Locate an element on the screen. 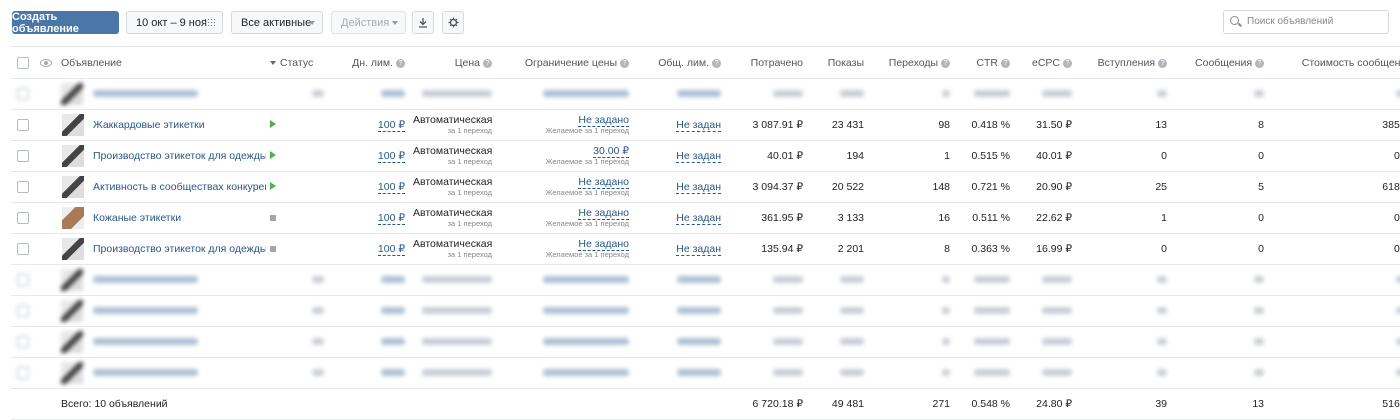 The width and height of the screenshot is (1400, 420). search-input is located at coordinates (1316, 21).